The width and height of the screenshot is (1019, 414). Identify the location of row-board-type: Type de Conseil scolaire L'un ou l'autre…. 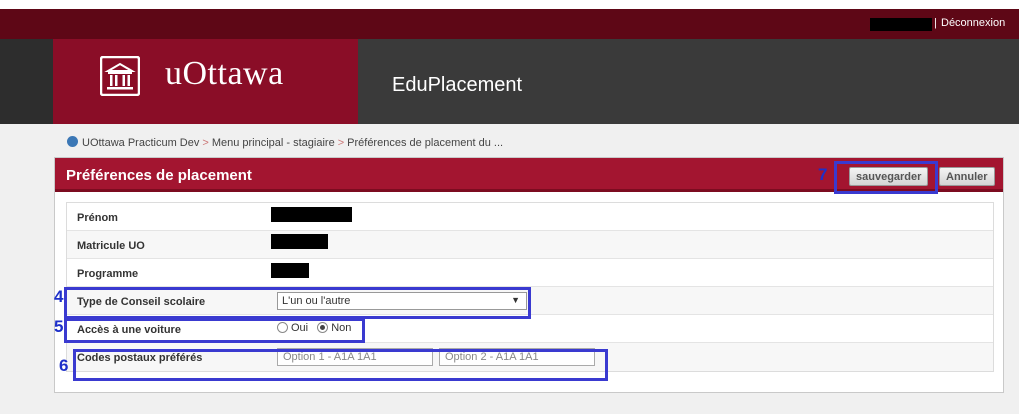
(530, 301).